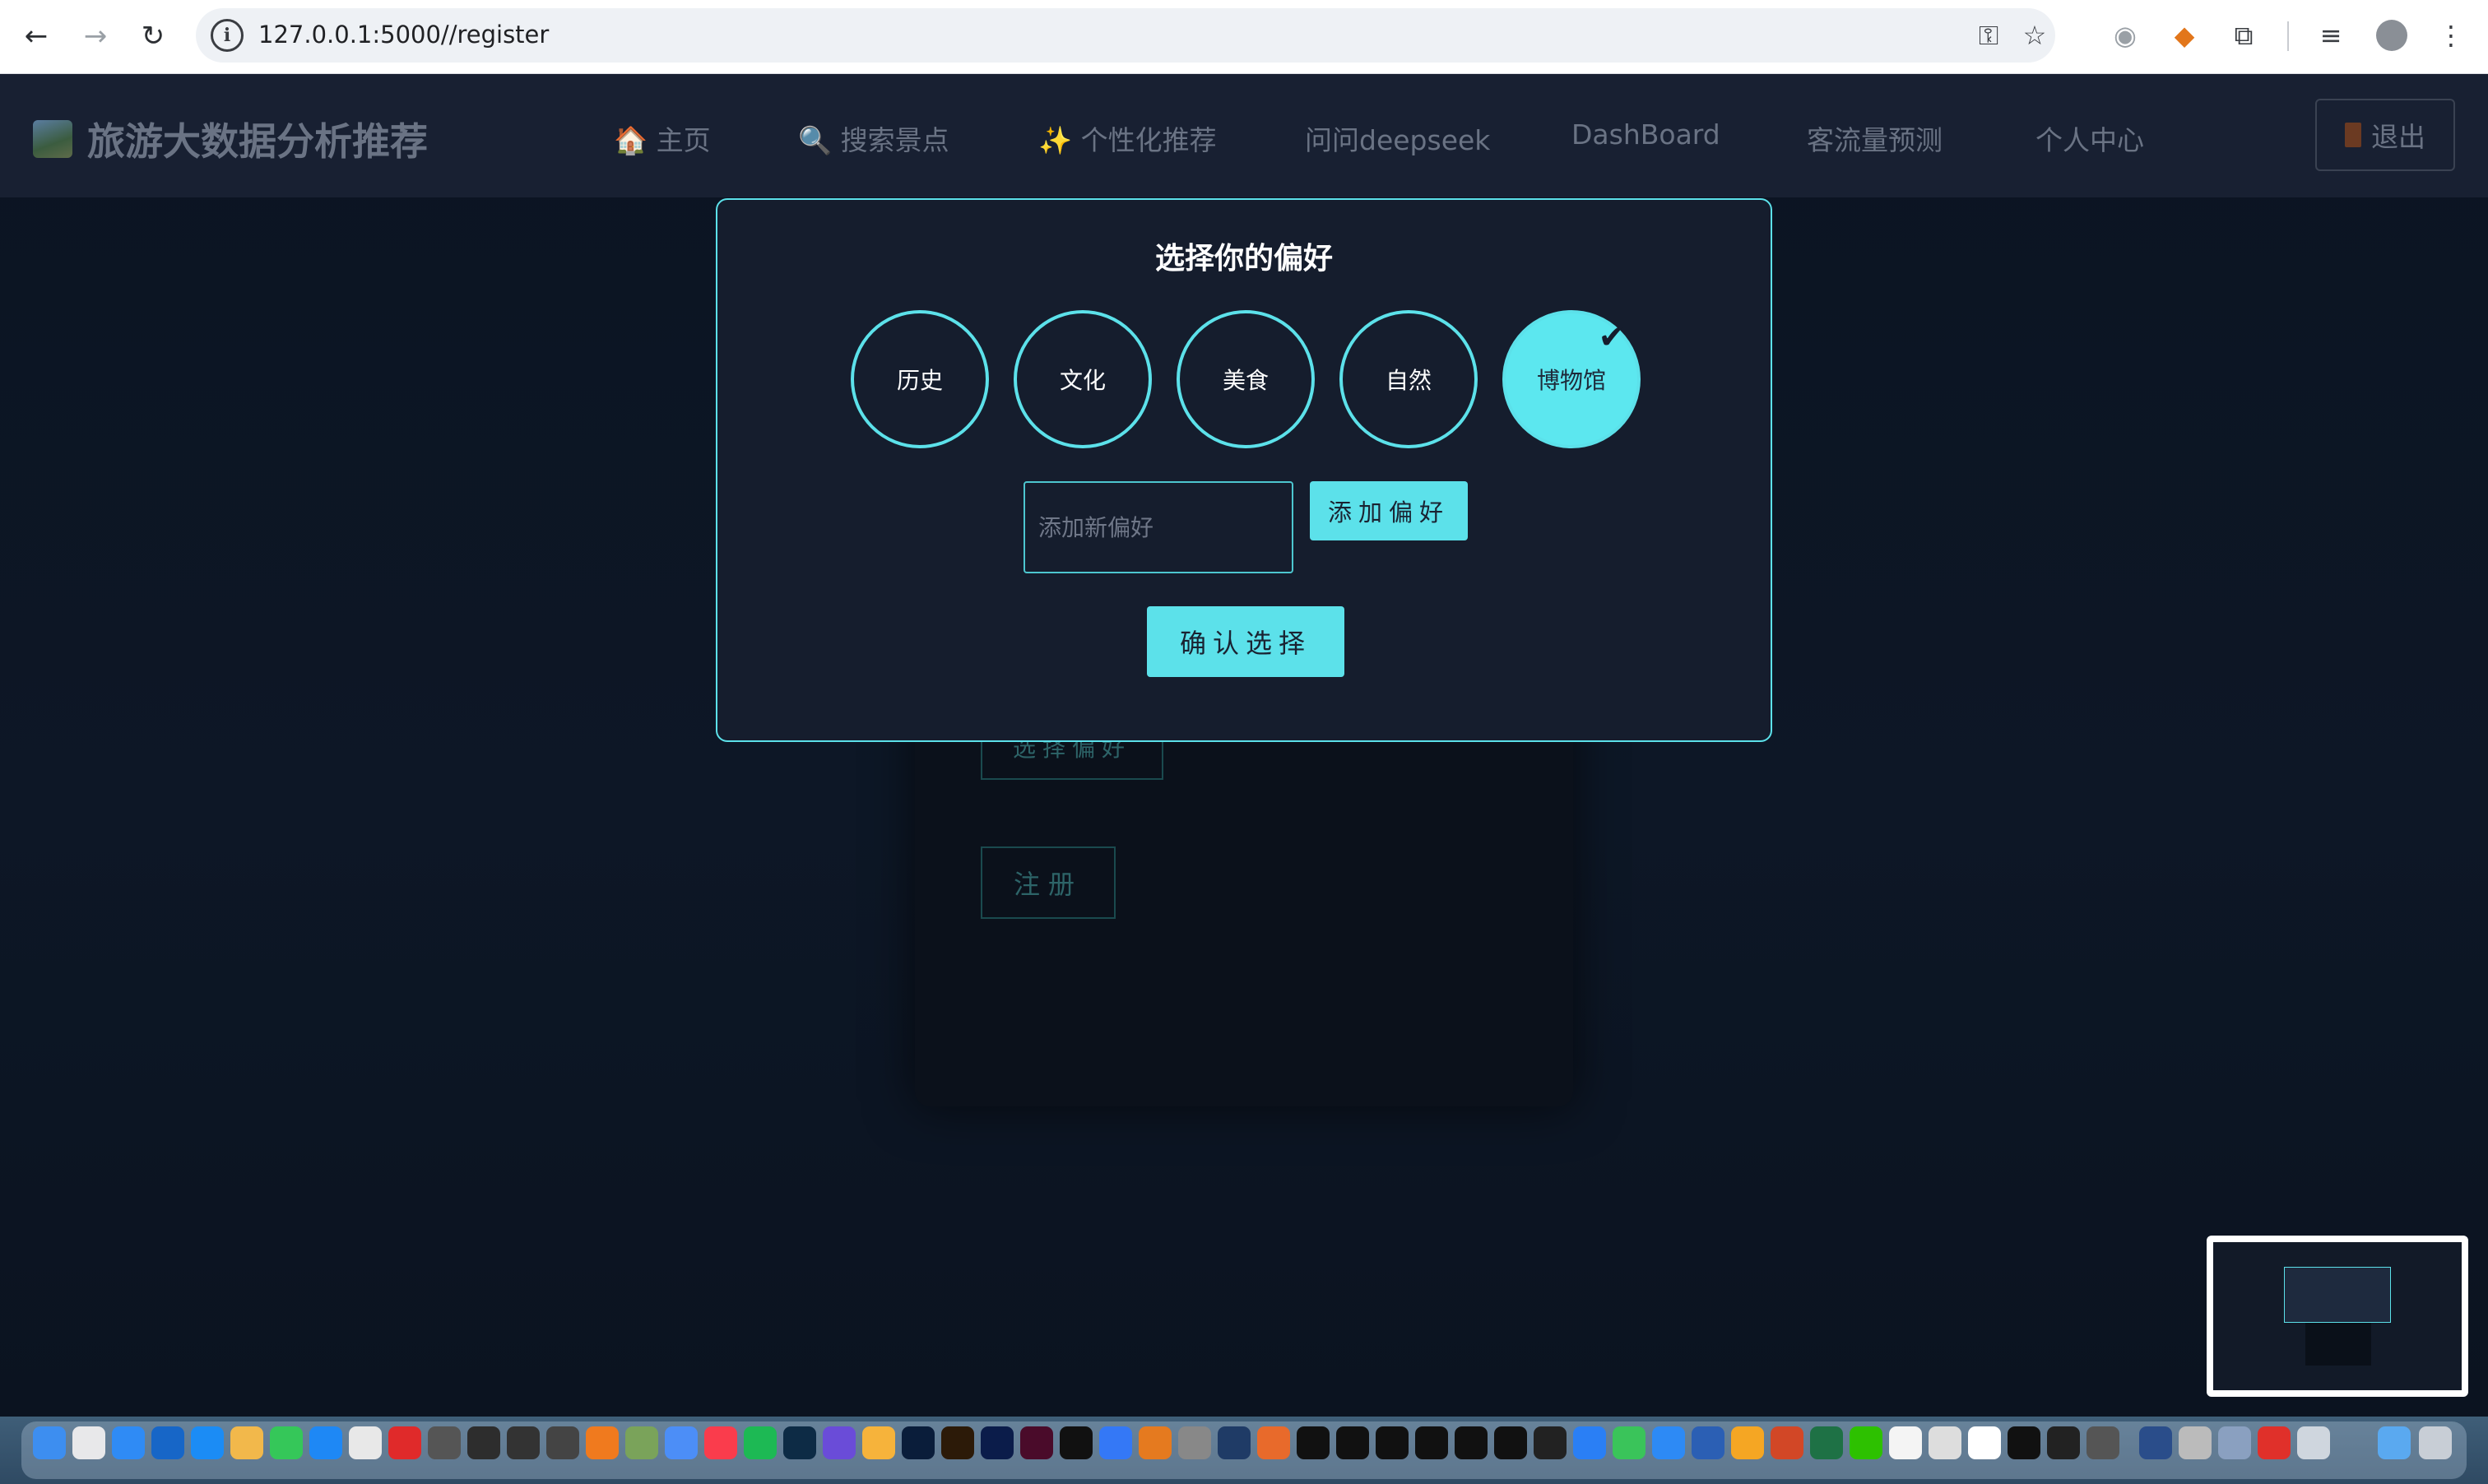 This screenshot has height=1484, width=2488. Describe the element at coordinates (1866, 1442) in the screenshot. I see `wechat-icon` at that location.